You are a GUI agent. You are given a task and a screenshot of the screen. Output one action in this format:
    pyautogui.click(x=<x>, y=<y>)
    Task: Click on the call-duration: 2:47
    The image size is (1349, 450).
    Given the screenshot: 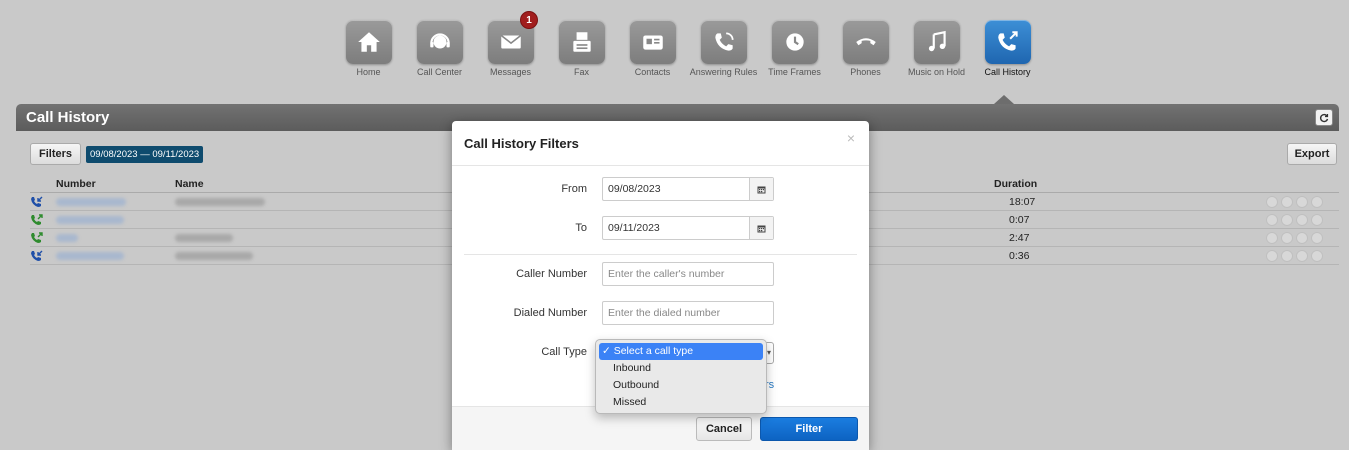 What is the action you would take?
    pyautogui.click(x=1019, y=238)
    